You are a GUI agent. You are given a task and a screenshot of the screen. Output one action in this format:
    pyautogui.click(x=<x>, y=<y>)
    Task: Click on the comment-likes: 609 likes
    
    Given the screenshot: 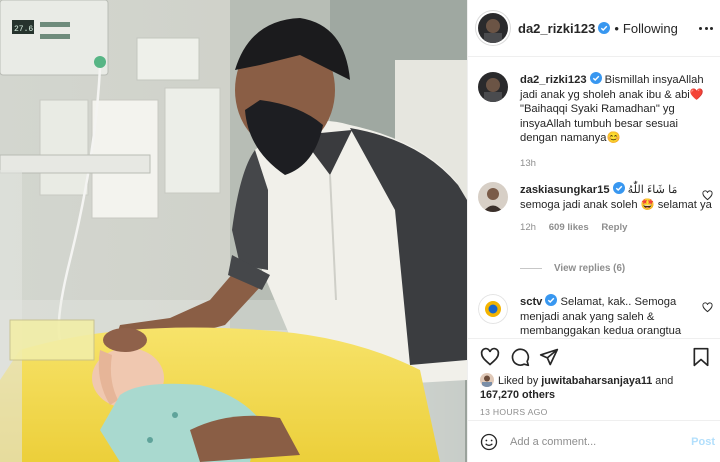 What is the action you would take?
    pyautogui.click(x=569, y=227)
    